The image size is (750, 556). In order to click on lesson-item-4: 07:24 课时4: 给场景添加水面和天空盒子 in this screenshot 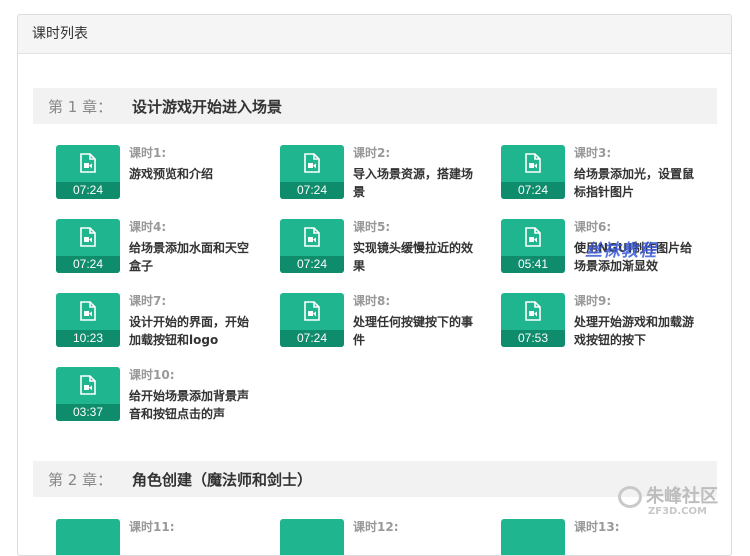, I will do `click(161, 249)`.